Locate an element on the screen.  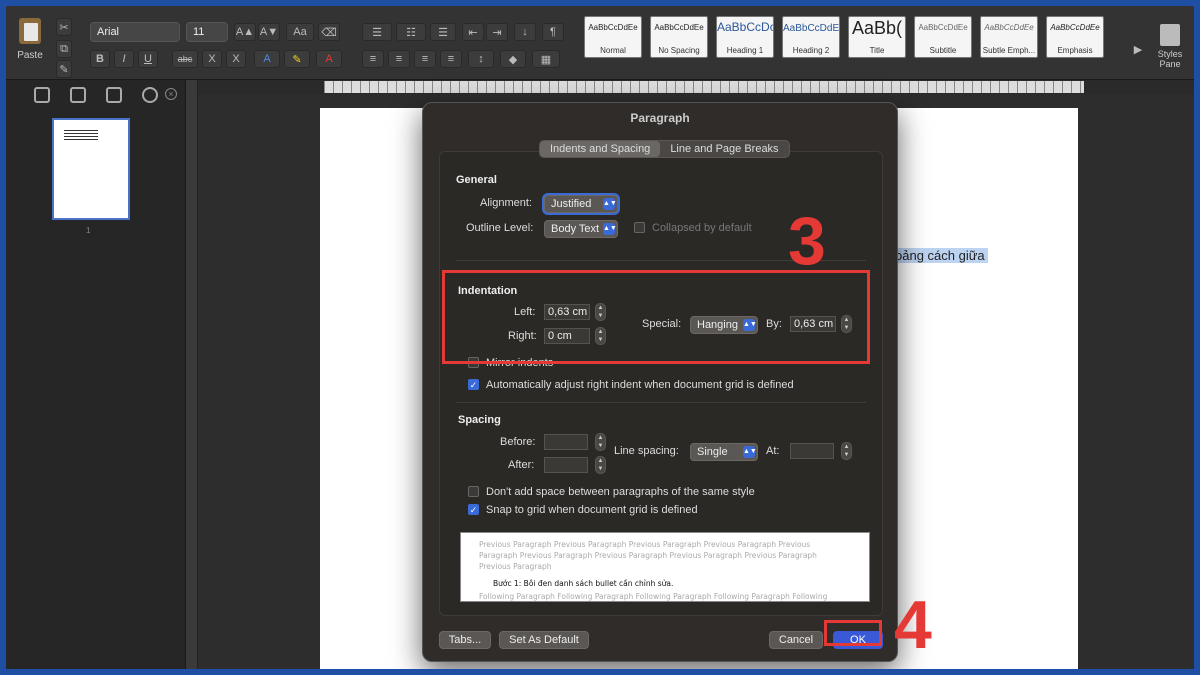
page-thumbnail is located at coordinates (91, 169).